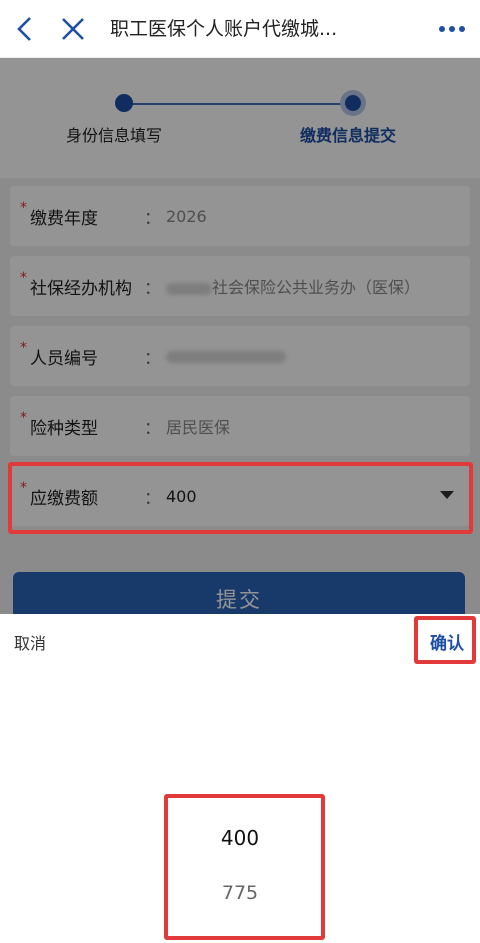 This screenshot has width=480, height=943. Describe the element at coordinates (244, 867) in the screenshot. I see `highlight-options` at that location.